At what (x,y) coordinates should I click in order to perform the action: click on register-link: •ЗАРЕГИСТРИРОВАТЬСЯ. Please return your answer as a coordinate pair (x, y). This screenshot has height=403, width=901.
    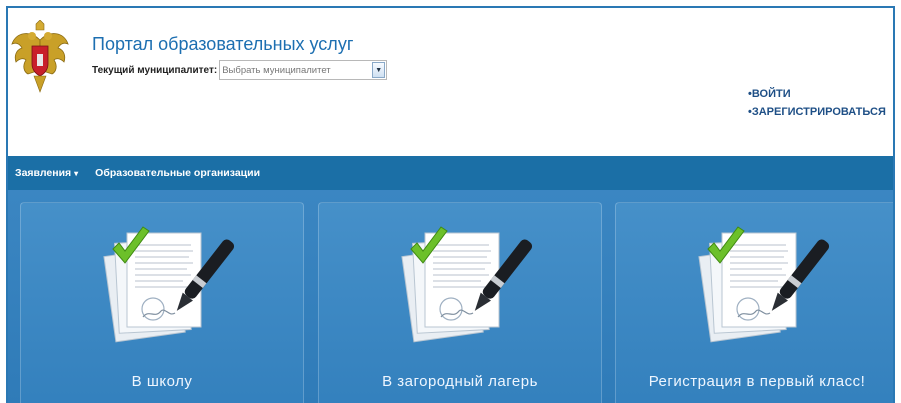
    Looking at the image, I should click on (817, 112).